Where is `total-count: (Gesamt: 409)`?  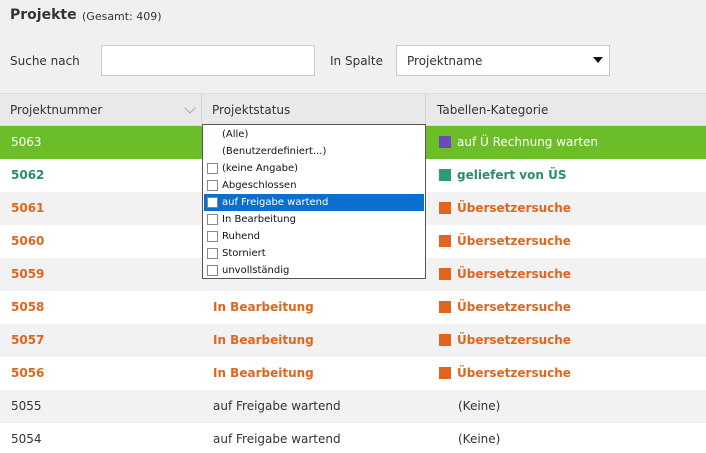 total-count: (Gesamt: 409) is located at coordinates (122, 16).